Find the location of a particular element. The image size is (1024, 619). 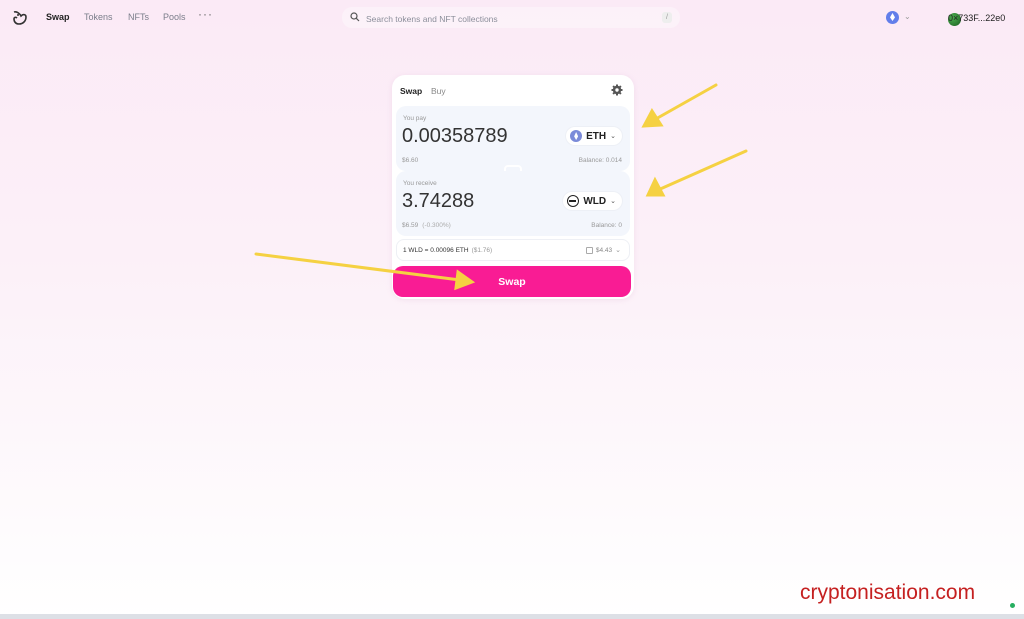

account-button: 0×733F...22e0 is located at coordinates (971, 18).